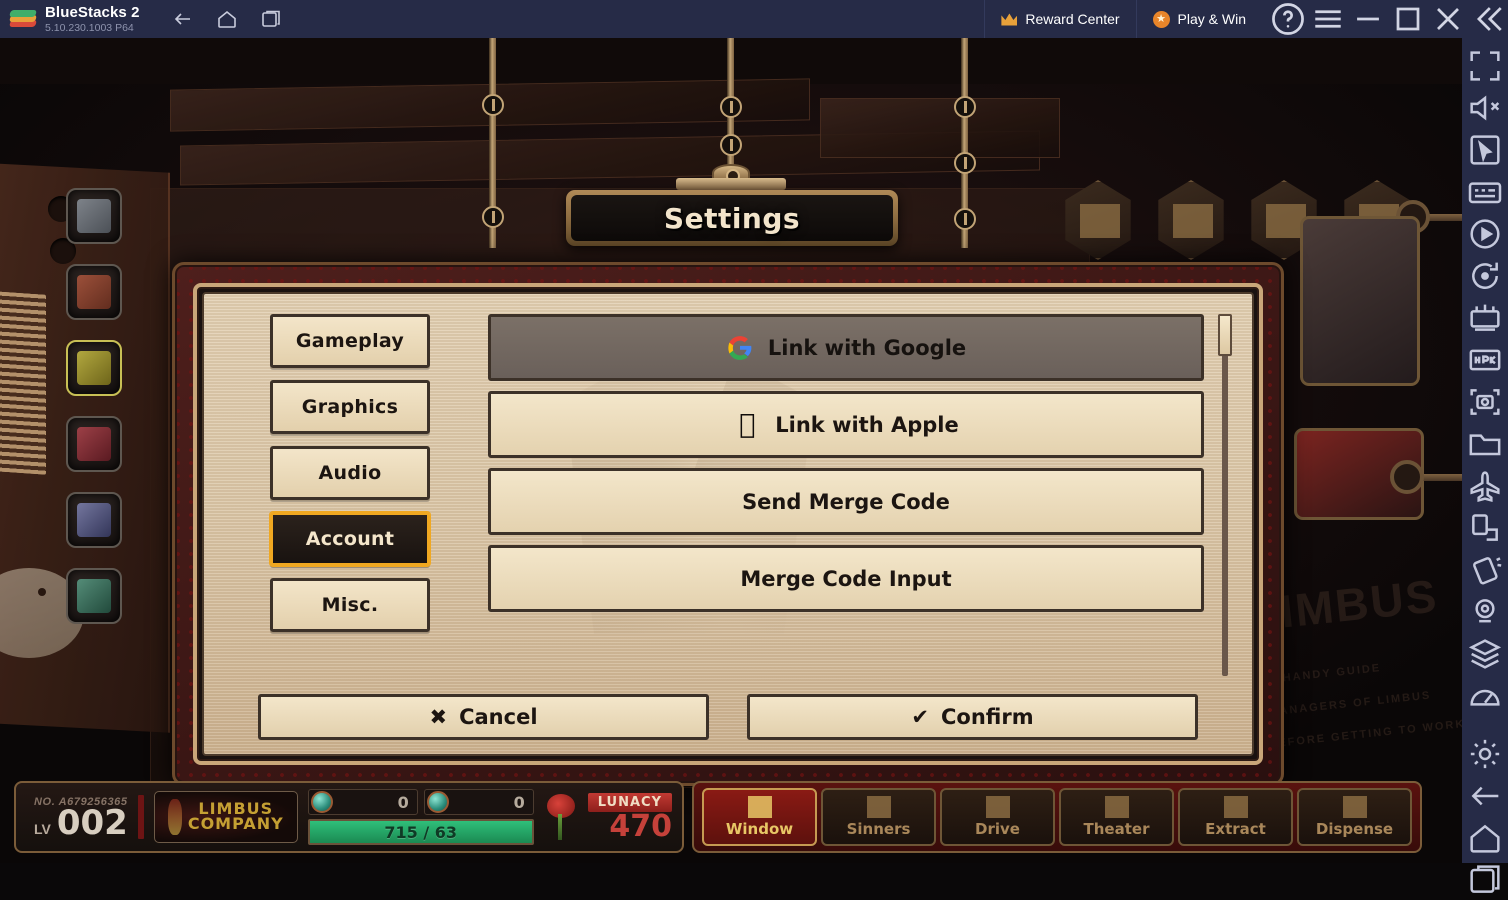  I want to click on page-title: Settings, so click(732, 218).